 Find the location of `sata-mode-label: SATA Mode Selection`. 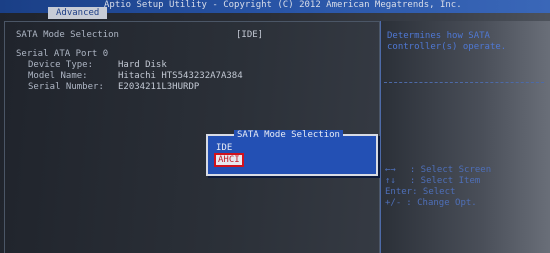

sata-mode-label: SATA Mode Selection is located at coordinates (67, 35).